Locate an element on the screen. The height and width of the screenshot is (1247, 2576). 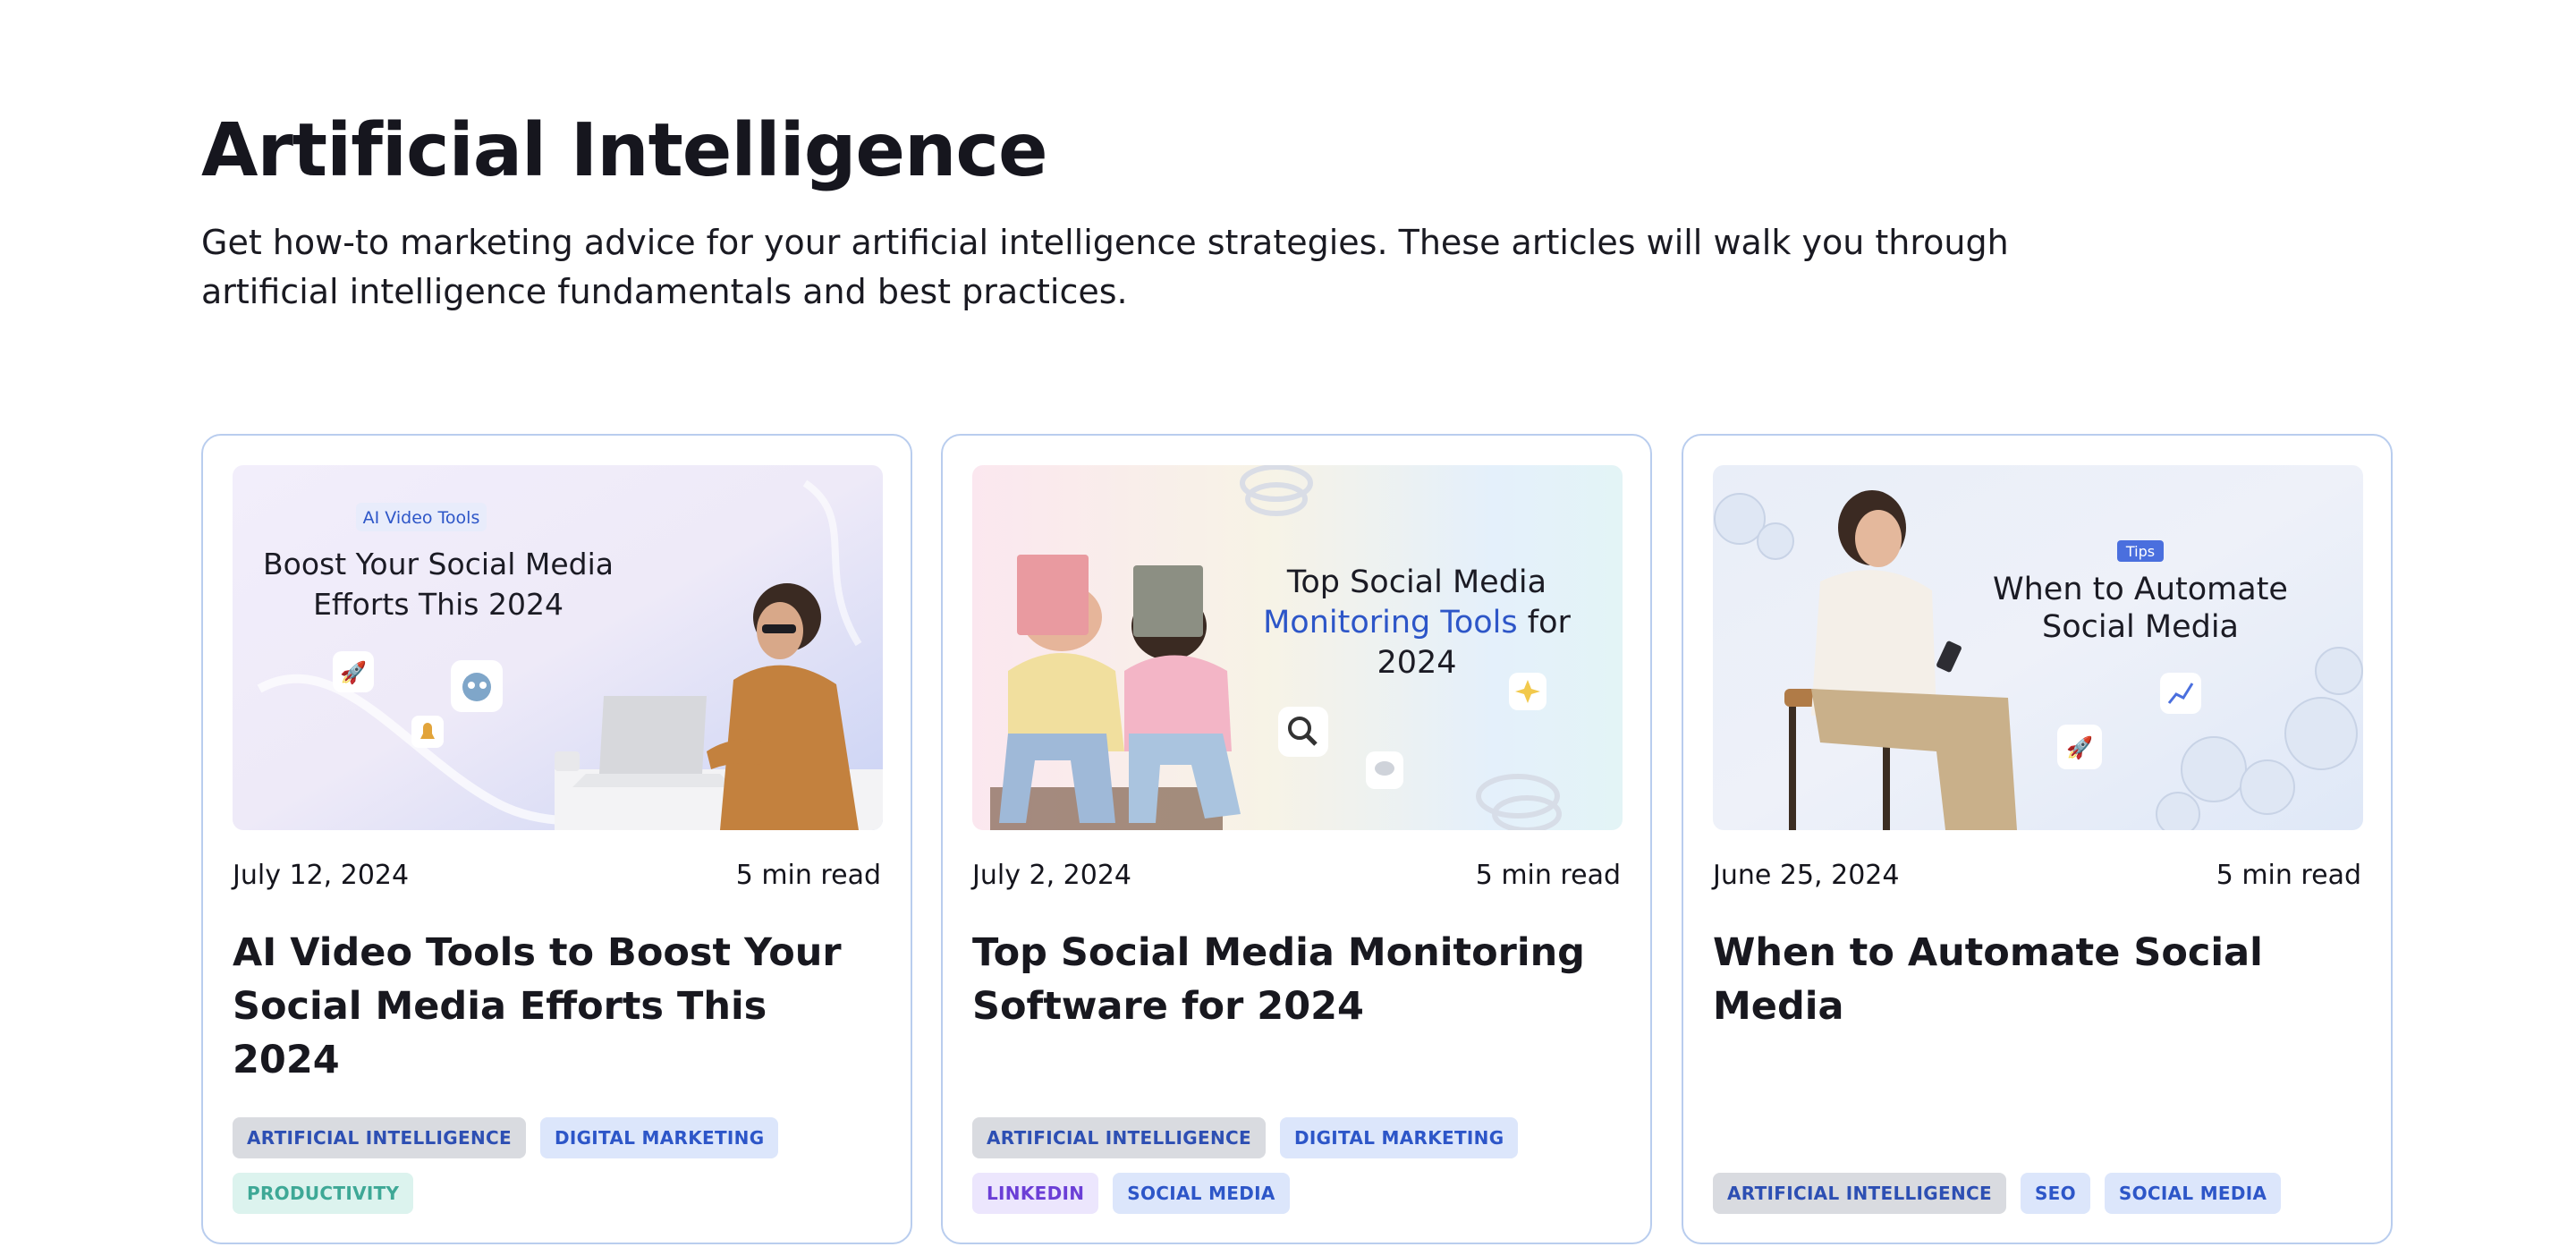
thumbnail-headline-line3: 2024 is located at coordinates (1416, 663).